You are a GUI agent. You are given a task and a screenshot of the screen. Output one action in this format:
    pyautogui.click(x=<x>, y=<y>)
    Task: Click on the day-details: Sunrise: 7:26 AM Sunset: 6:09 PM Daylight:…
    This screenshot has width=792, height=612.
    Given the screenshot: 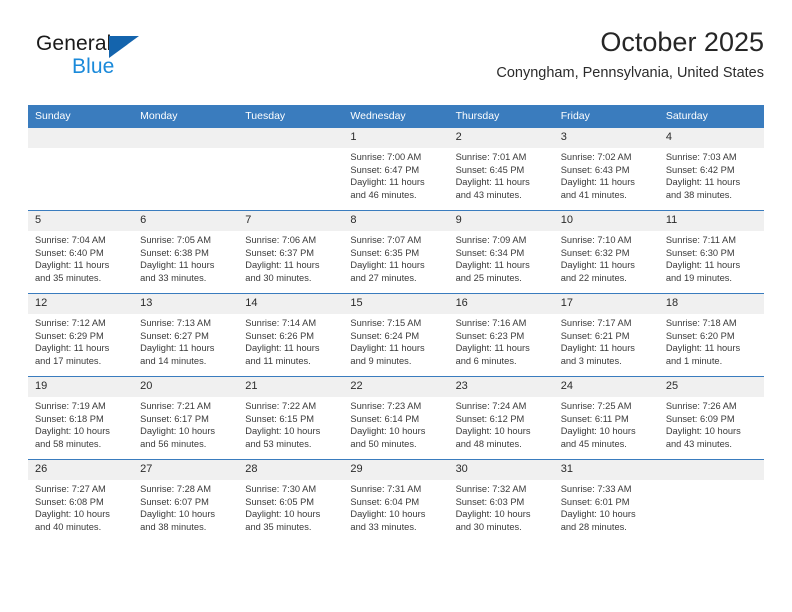 What is the action you would take?
    pyautogui.click(x=711, y=423)
    